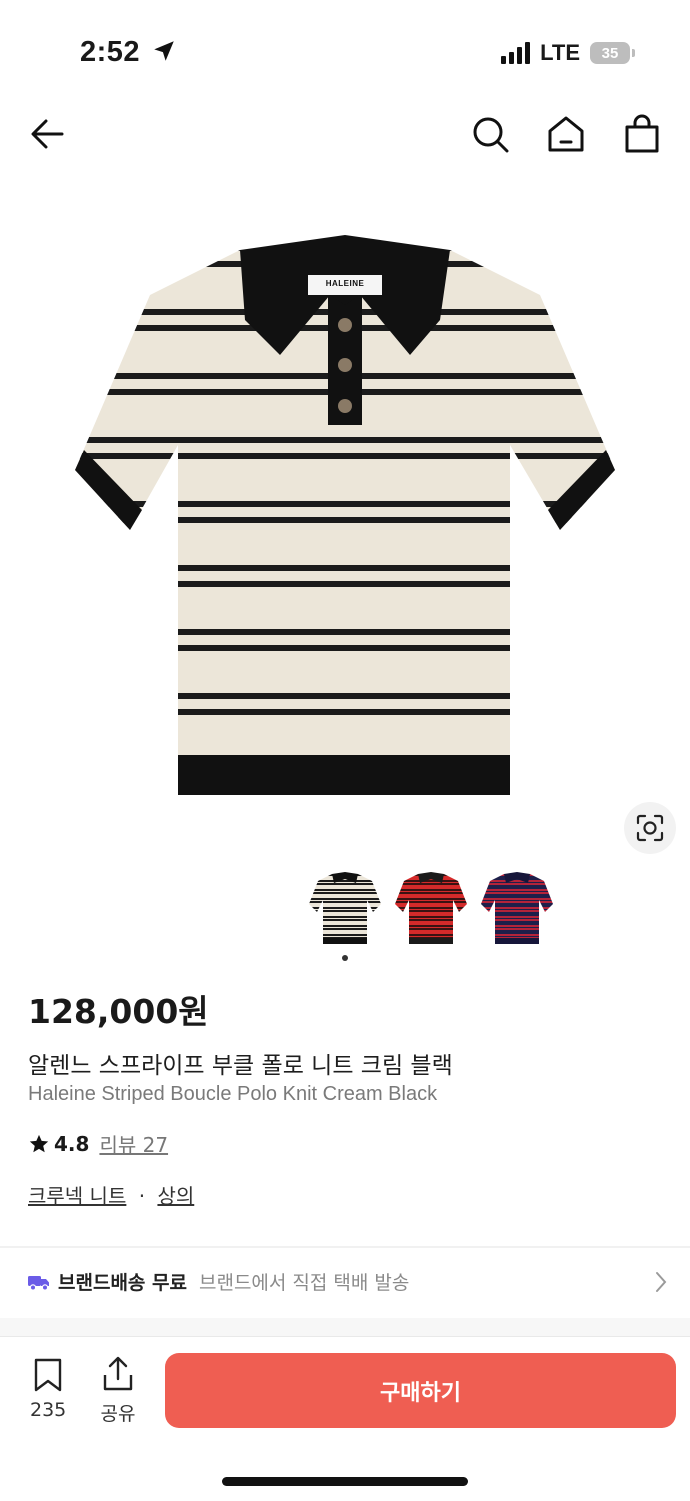 The height and width of the screenshot is (1501, 690). Describe the element at coordinates (122, 1283) in the screenshot. I see `shipping-title: 브랜드배송 무료` at that location.